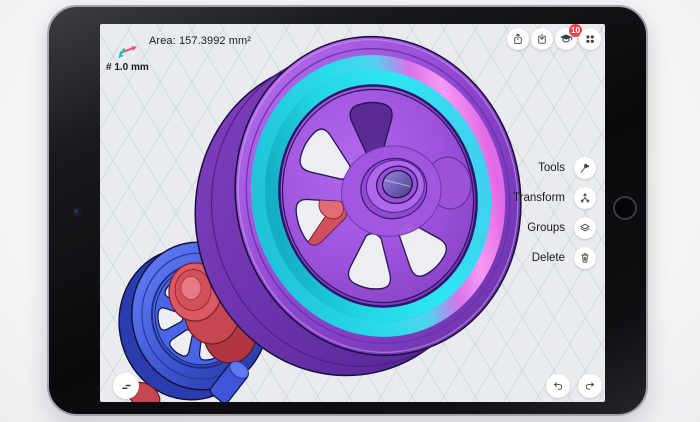  I want to click on layers-icon, so click(585, 227).